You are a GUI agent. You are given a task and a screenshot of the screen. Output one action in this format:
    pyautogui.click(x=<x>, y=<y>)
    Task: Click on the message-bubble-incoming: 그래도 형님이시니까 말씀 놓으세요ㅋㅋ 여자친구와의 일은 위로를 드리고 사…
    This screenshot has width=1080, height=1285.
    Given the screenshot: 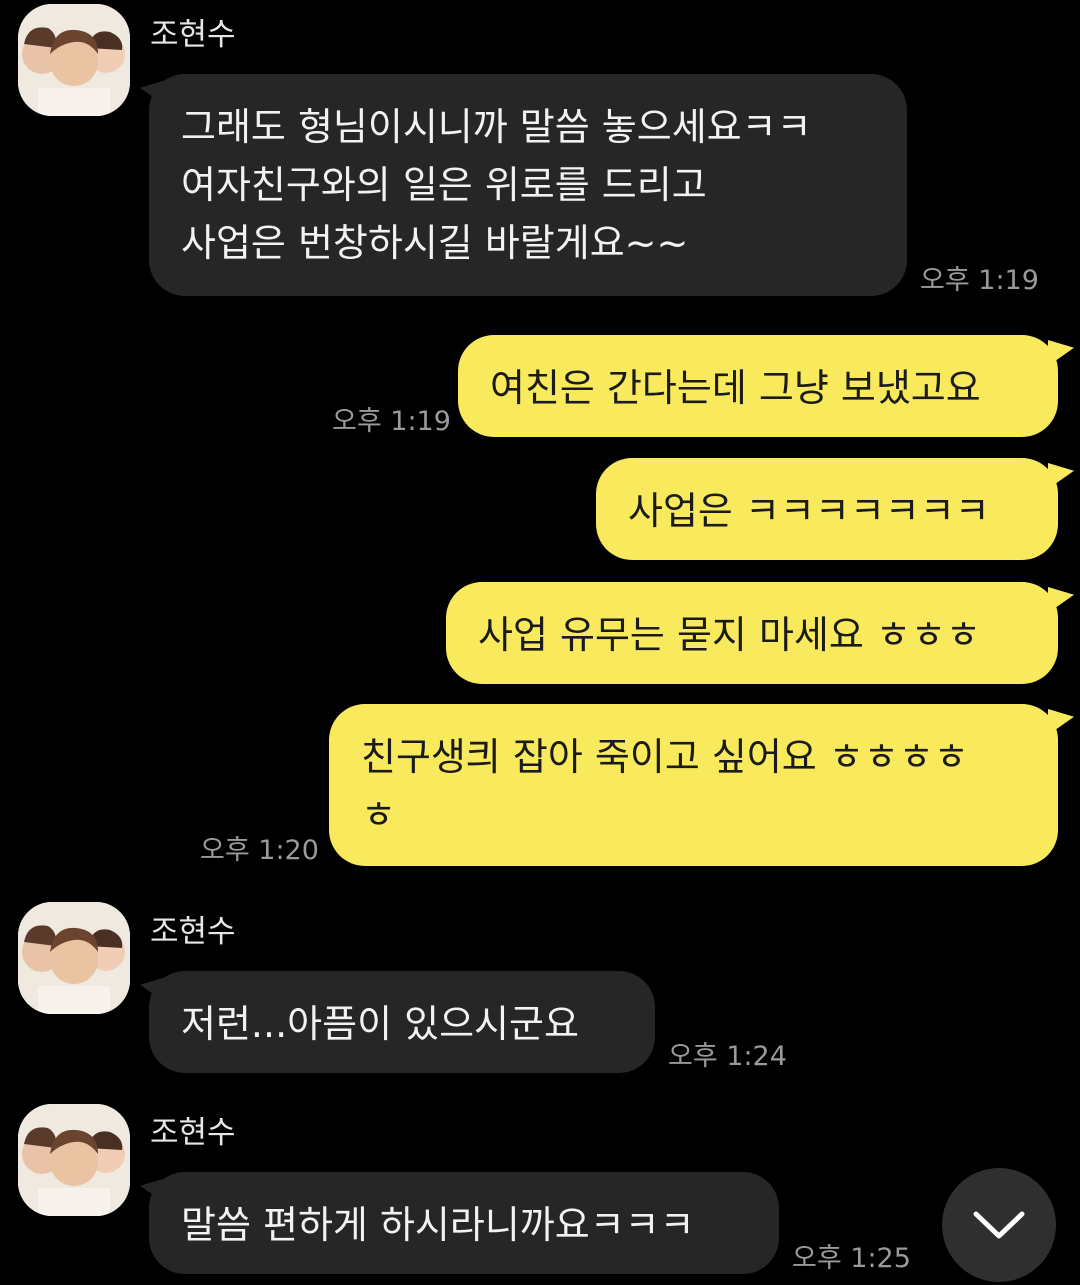 What is the action you would take?
    pyautogui.click(x=528, y=185)
    